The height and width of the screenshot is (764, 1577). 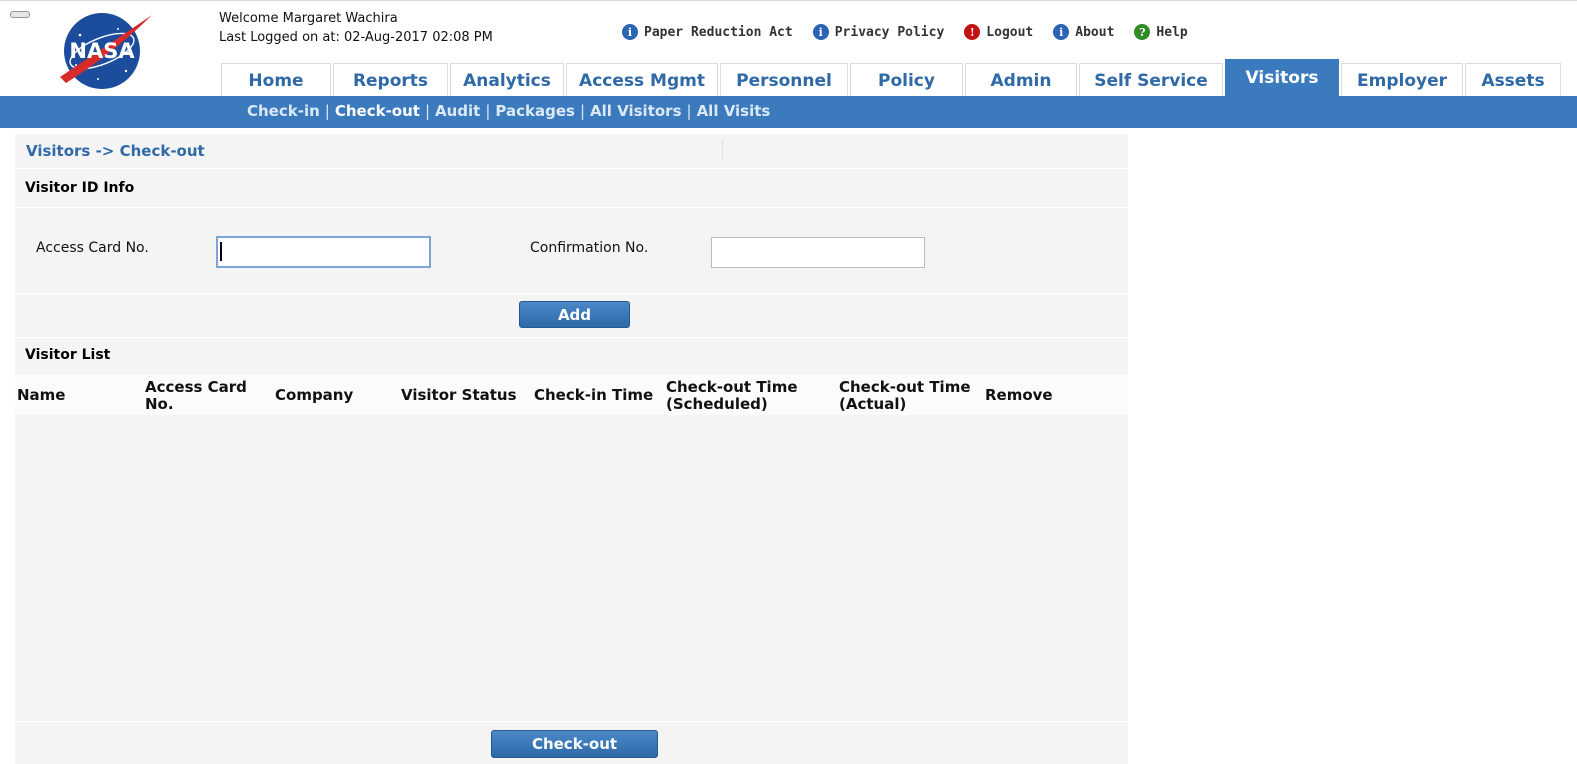 I want to click on column-checkout-actual-line1: Check-out Time, so click(x=905, y=387).